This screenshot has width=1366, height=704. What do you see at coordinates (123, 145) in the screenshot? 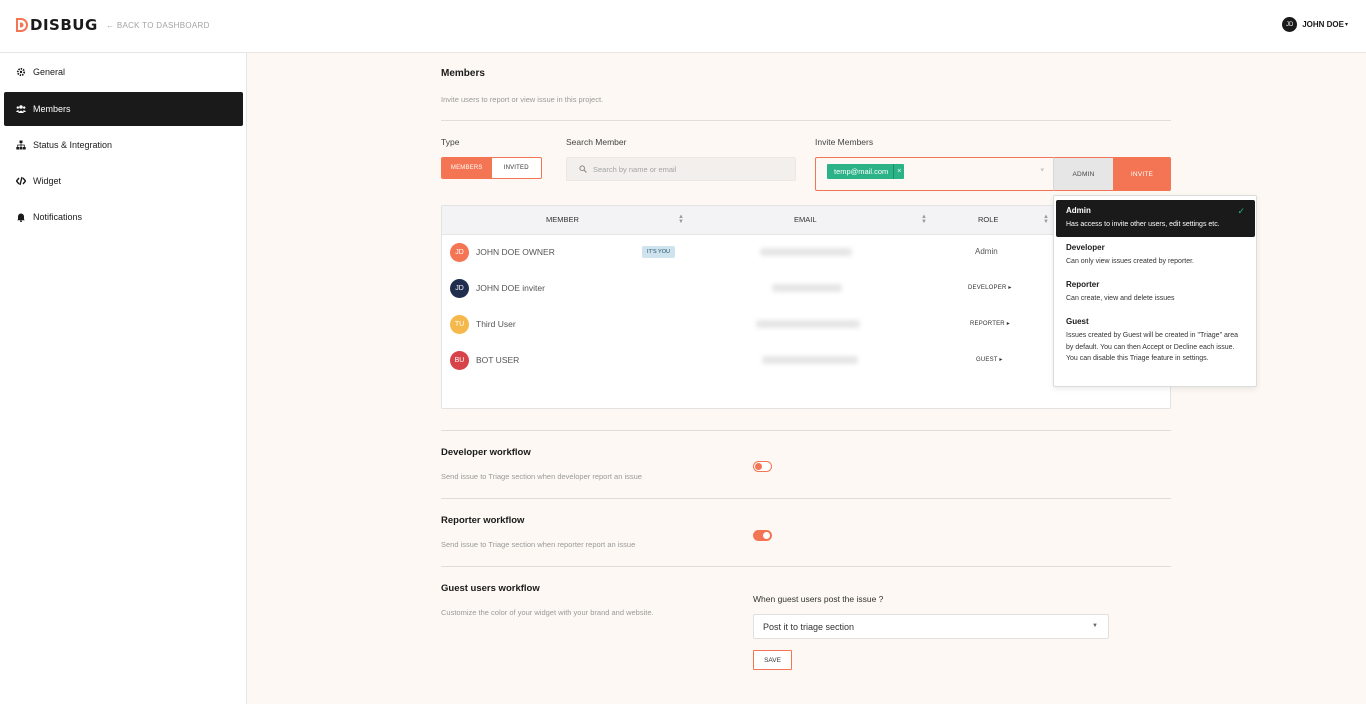
I see `sidebar-item-status-integration: Status & Integration` at bounding box center [123, 145].